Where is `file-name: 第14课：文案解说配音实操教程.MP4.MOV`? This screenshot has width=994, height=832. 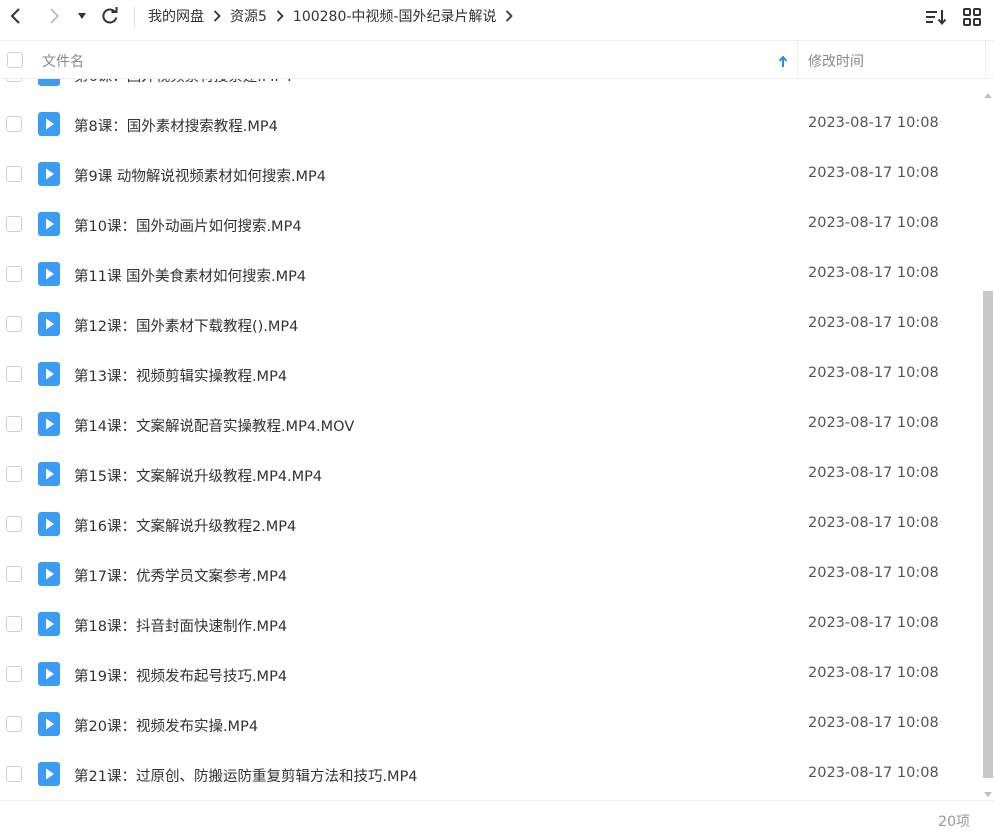
file-name: 第14课：文案解说配音实操教程.MP4.MOV is located at coordinates (214, 425).